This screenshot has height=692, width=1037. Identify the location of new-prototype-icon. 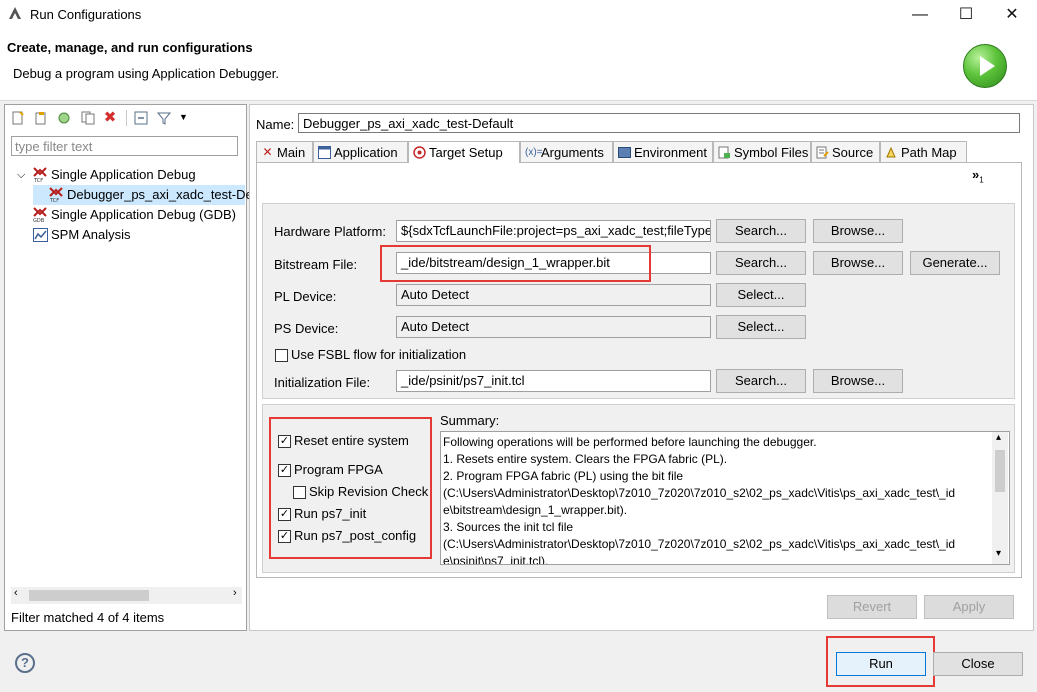
(41, 118).